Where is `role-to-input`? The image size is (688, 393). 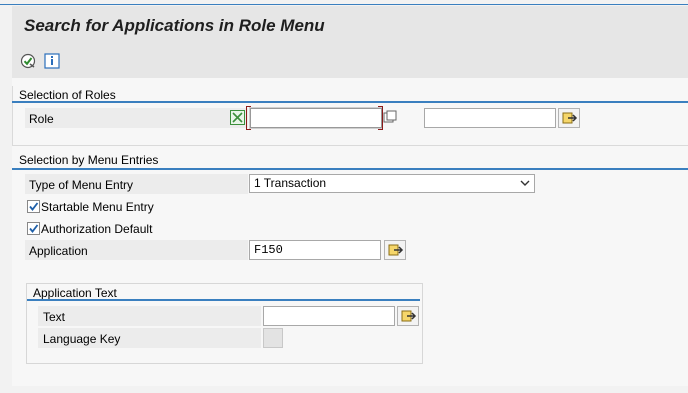
role-to-input is located at coordinates (490, 118).